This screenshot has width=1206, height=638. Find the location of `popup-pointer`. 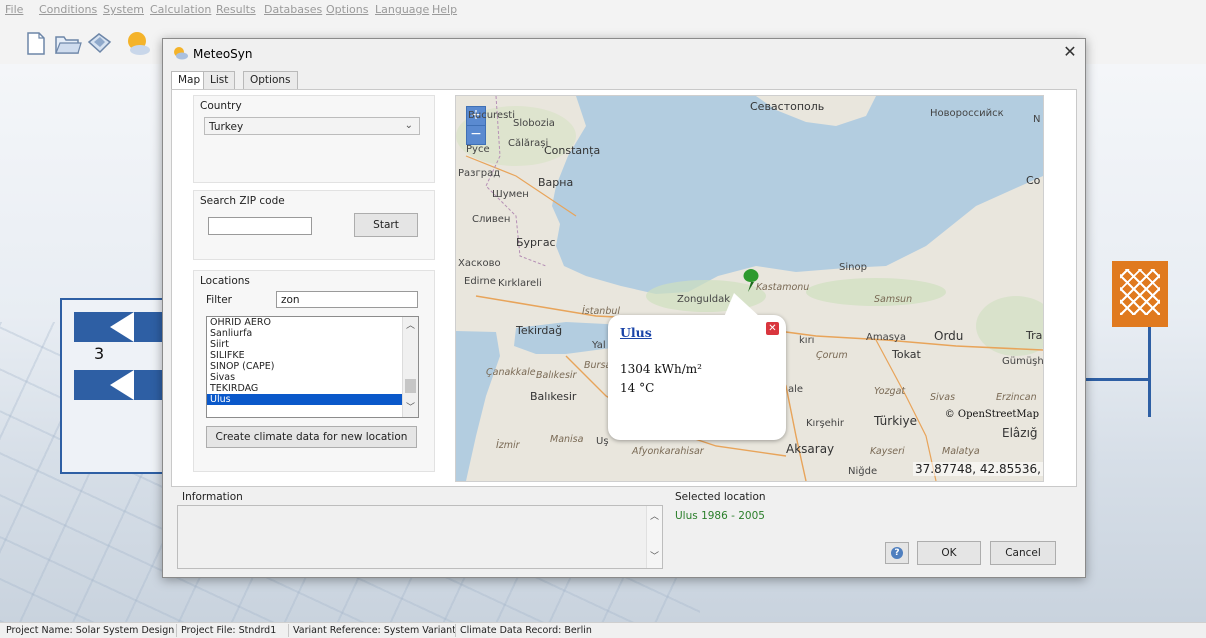

popup-pointer is located at coordinates (742, 305).